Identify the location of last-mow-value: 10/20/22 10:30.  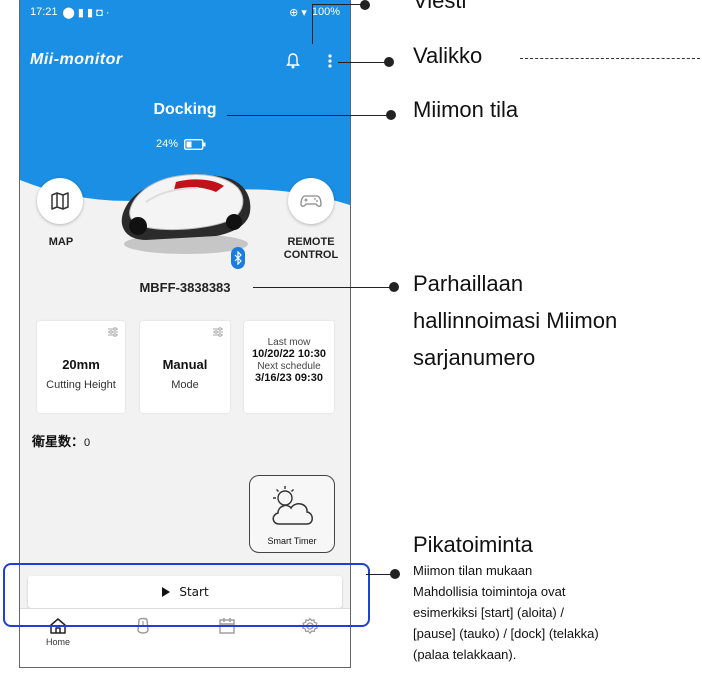
(288, 354).